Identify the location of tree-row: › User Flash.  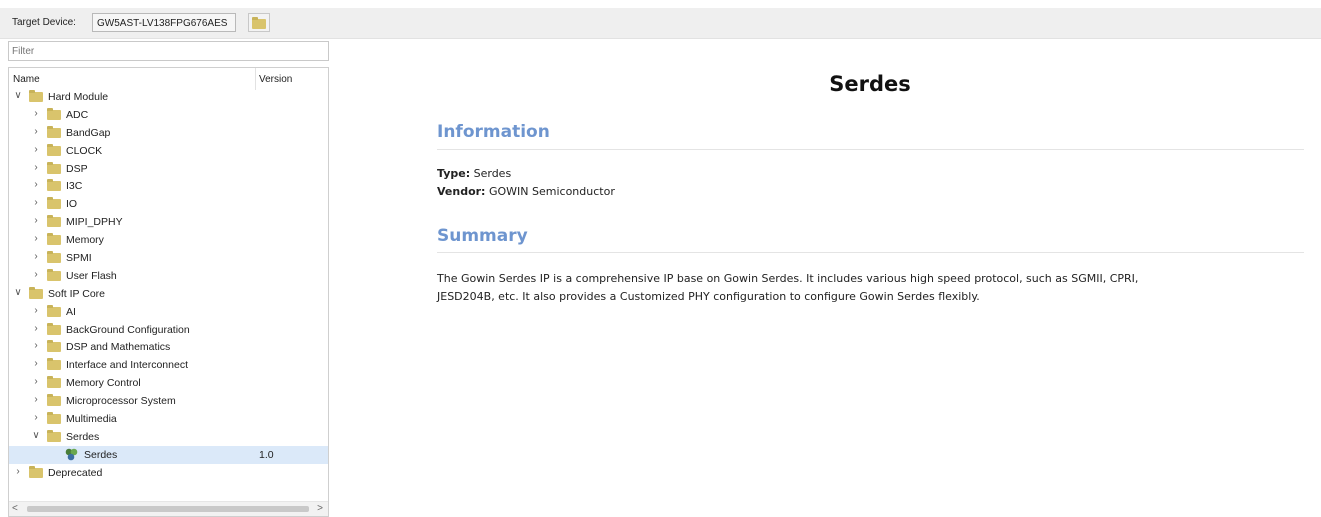
(168, 276).